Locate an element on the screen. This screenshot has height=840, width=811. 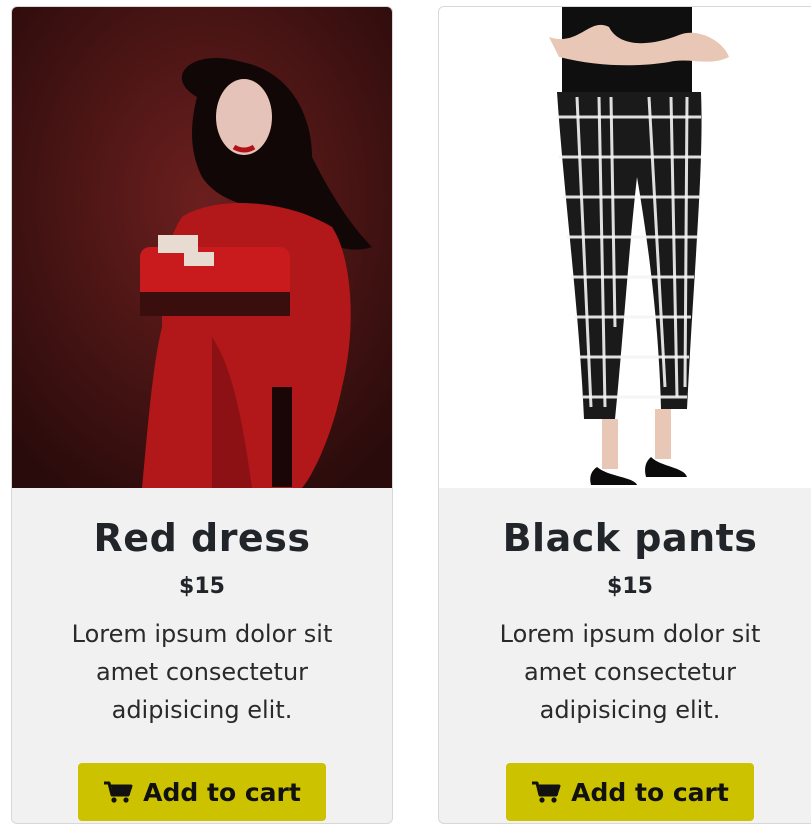
product-title: Black pants is located at coordinates (630, 538).